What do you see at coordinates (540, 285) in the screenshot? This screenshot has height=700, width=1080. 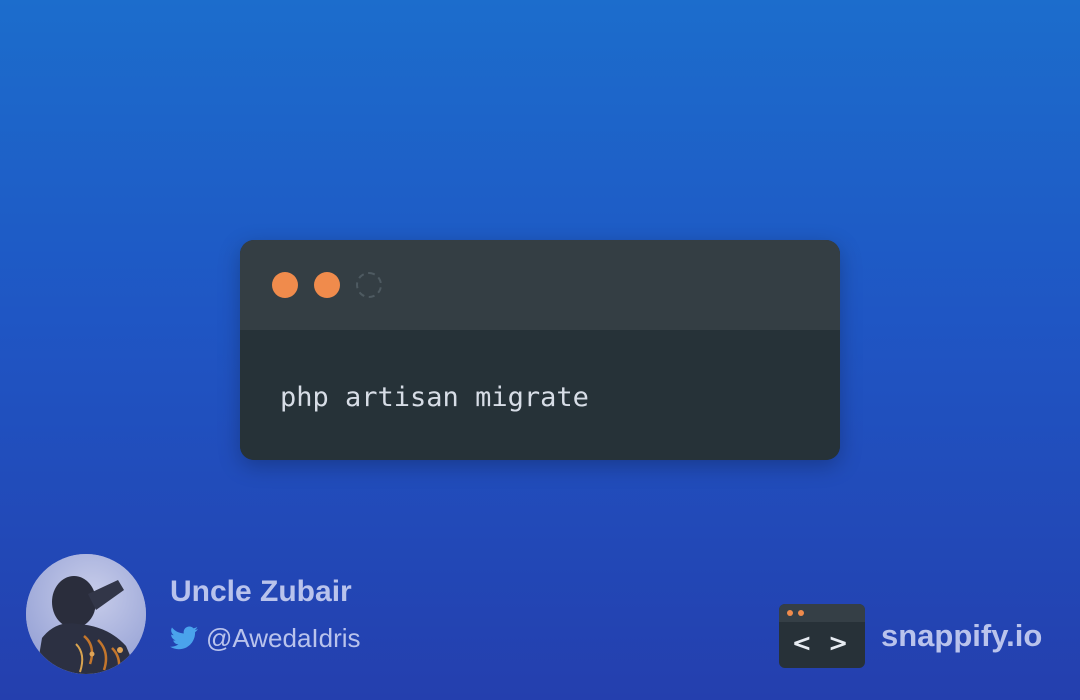 I see `window-titlebar` at bounding box center [540, 285].